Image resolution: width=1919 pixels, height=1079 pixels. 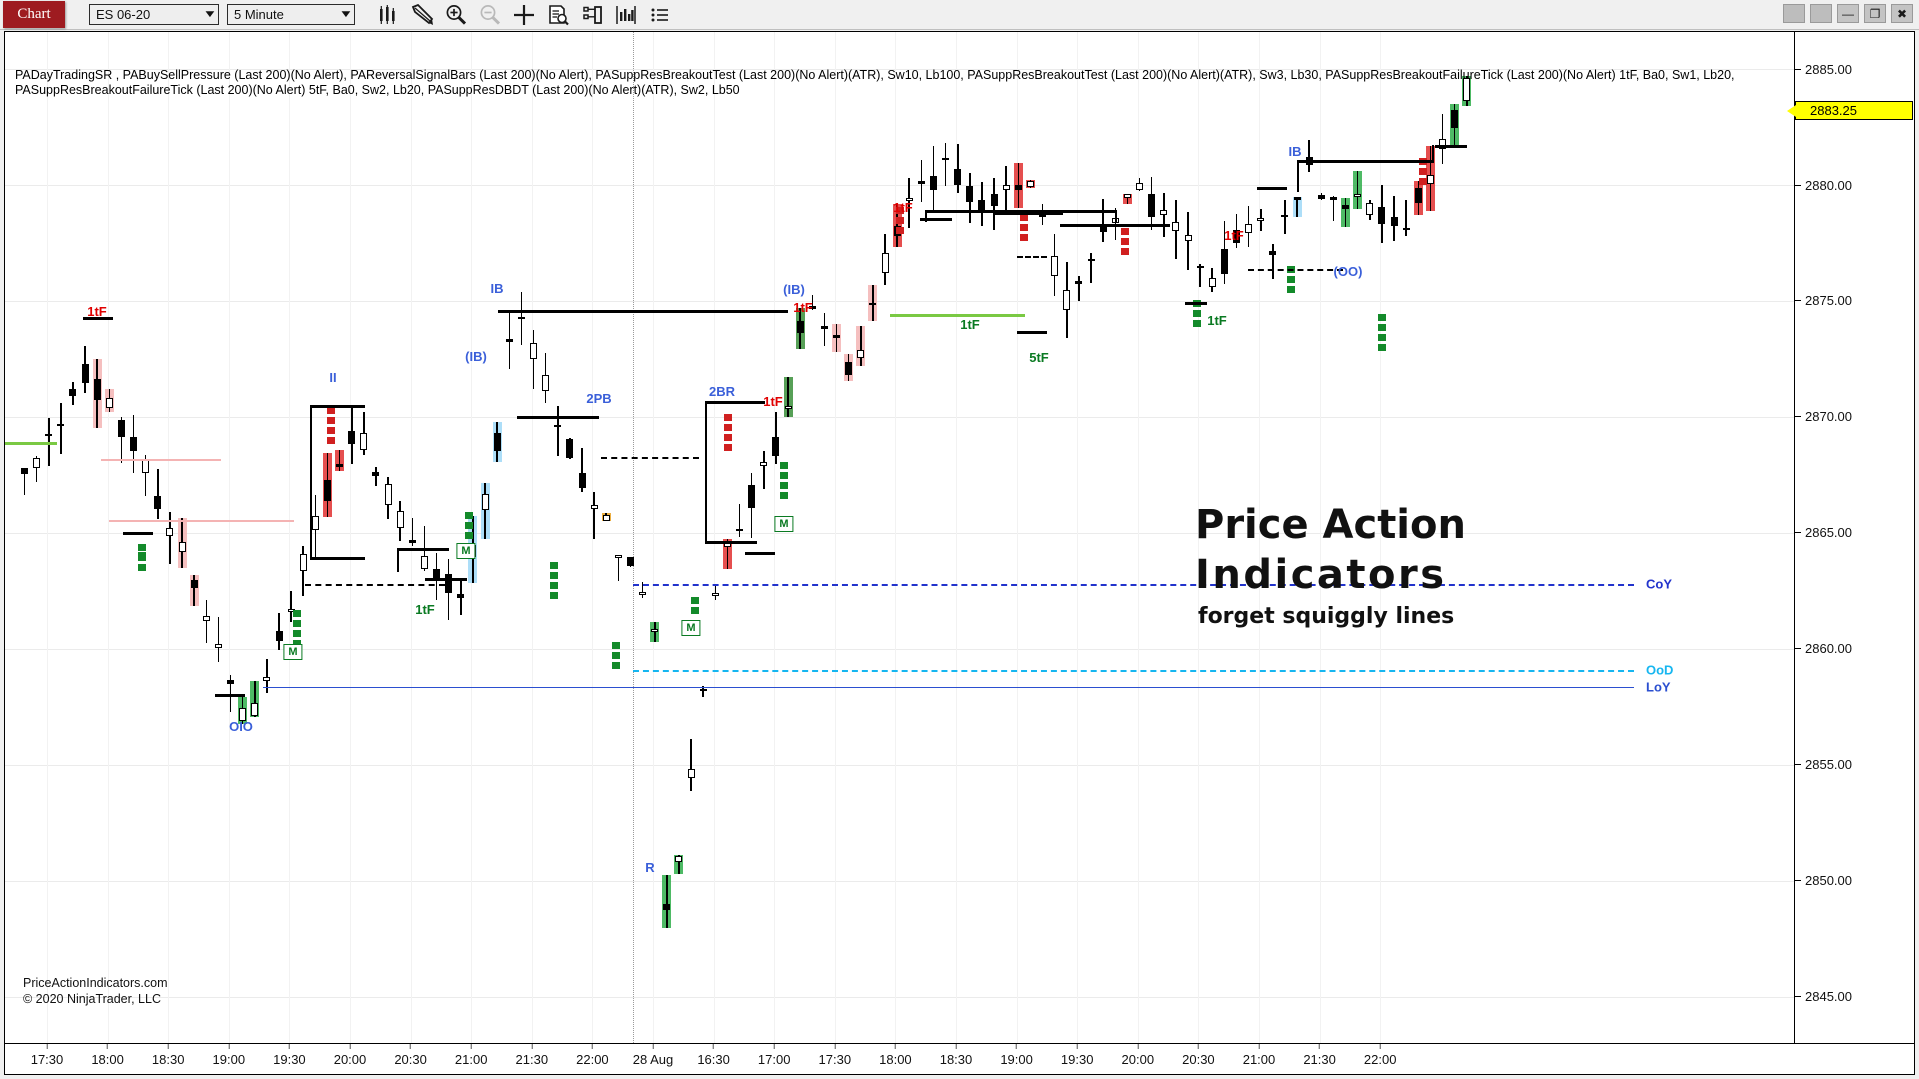 What do you see at coordinates (592, 15) in the screenshot?
I see `indicators-icon` at bounding box center [592, 15].